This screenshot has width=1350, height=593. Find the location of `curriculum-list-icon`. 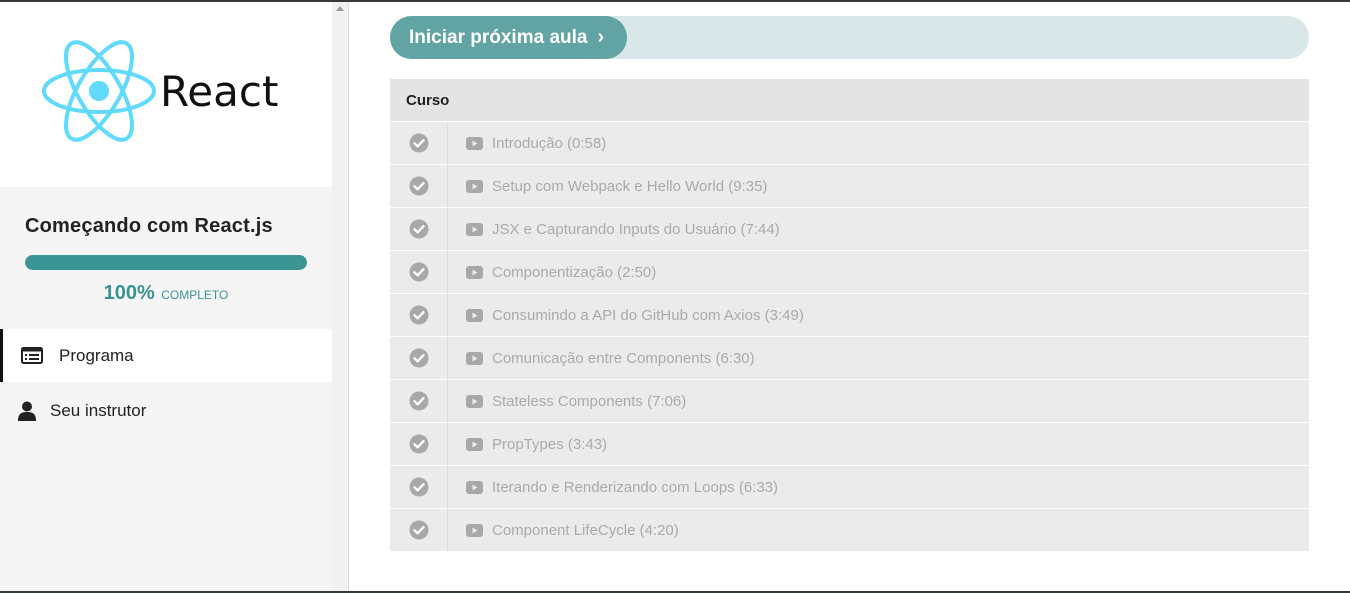

curriculum-list-icon is located at coordinates (34, 355).